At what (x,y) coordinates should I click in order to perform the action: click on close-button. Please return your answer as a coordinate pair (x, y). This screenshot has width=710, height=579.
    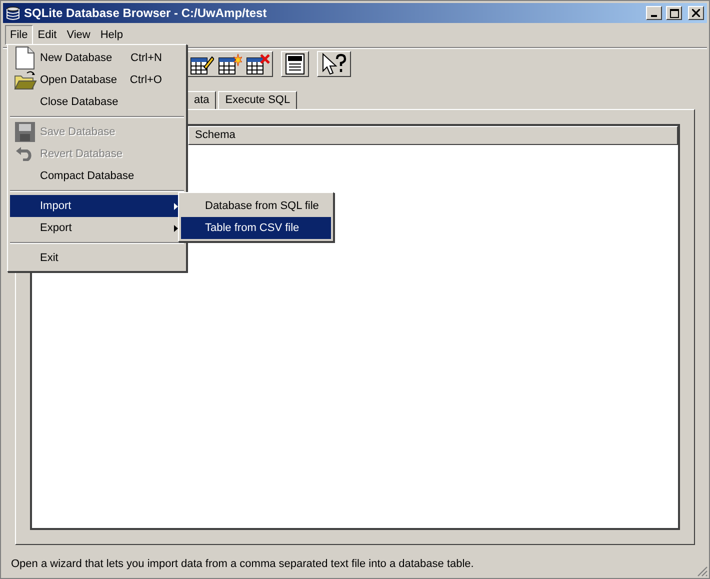
    Looking at the image, I should click on (696, 13).